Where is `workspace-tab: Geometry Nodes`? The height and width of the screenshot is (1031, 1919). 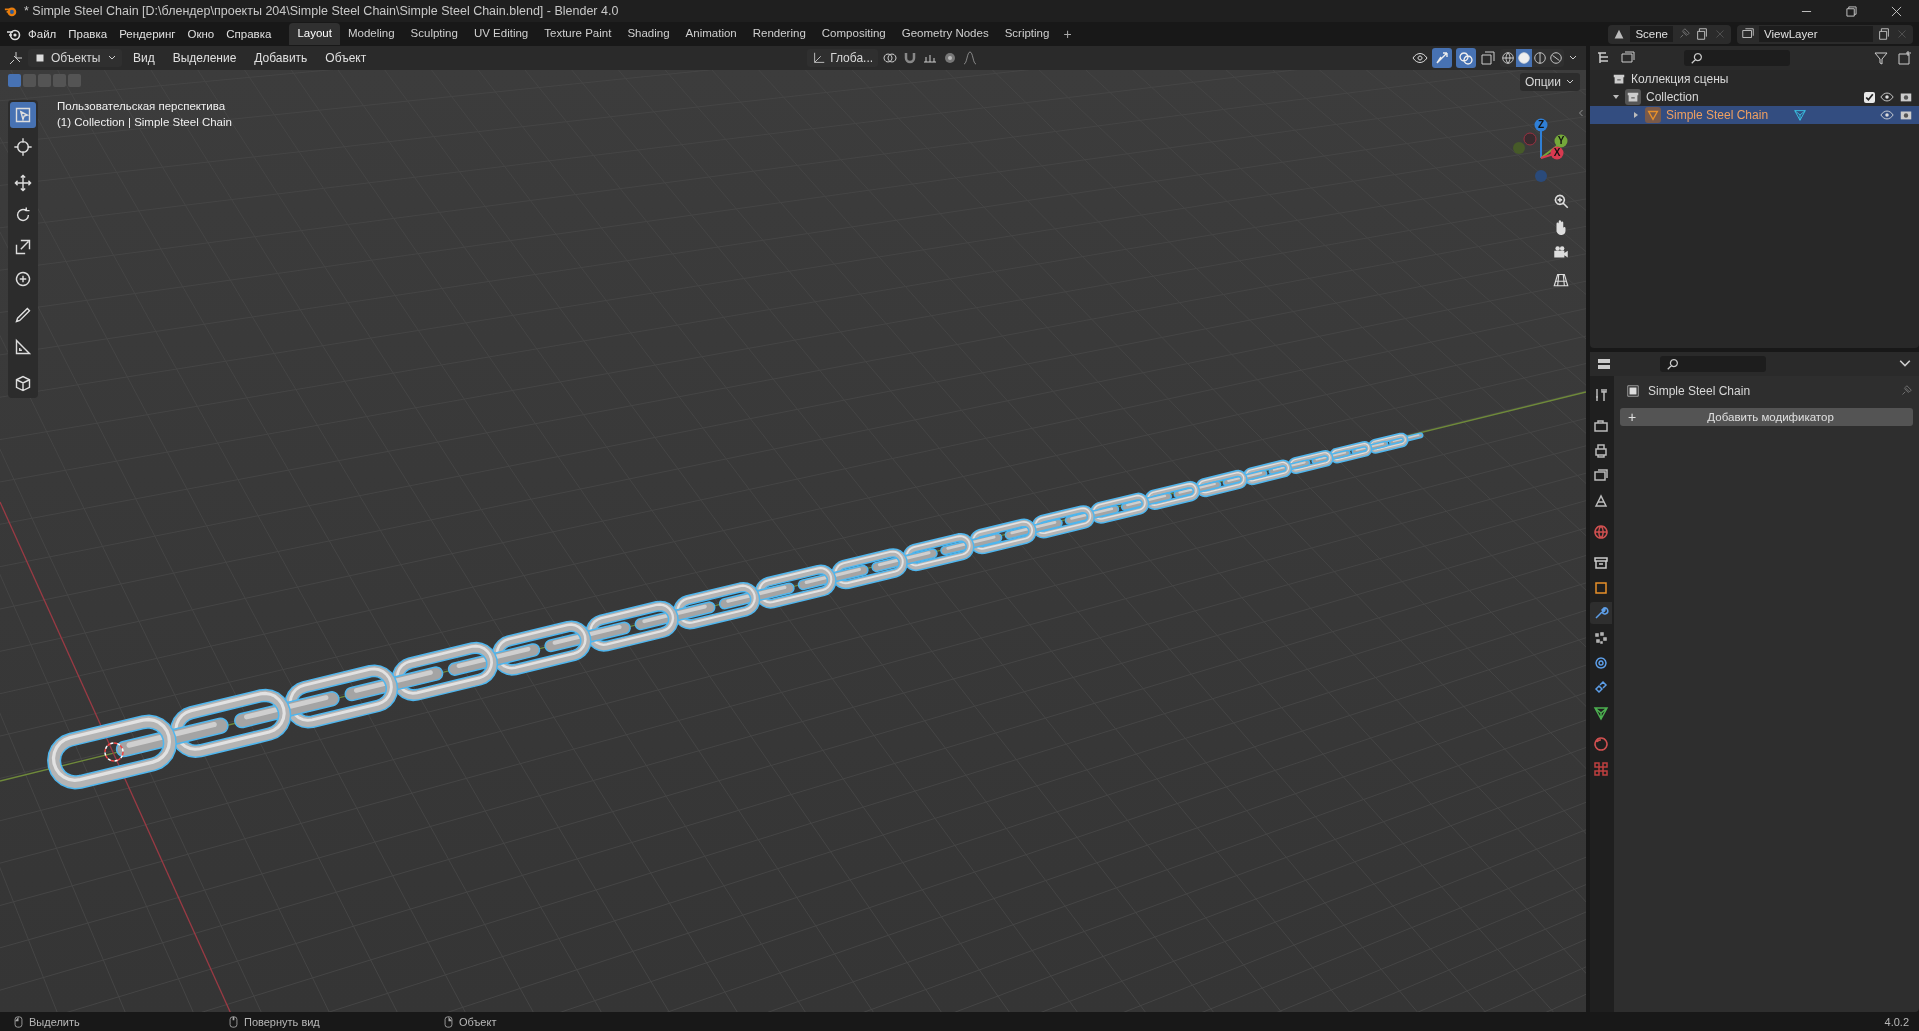
workspace-tab: Geometry Nodes is located at coordinates (945, 34).